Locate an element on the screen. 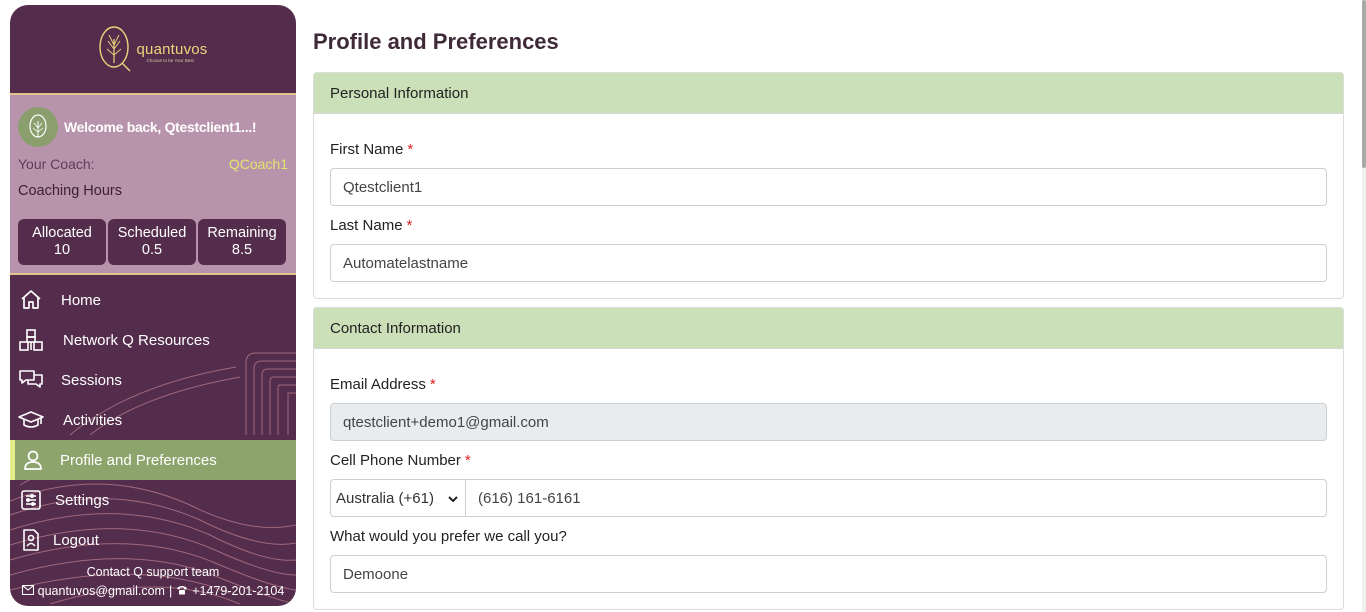 This screenshot has height=612, width=1366. first-name-input is located at coordinates (828, 187).